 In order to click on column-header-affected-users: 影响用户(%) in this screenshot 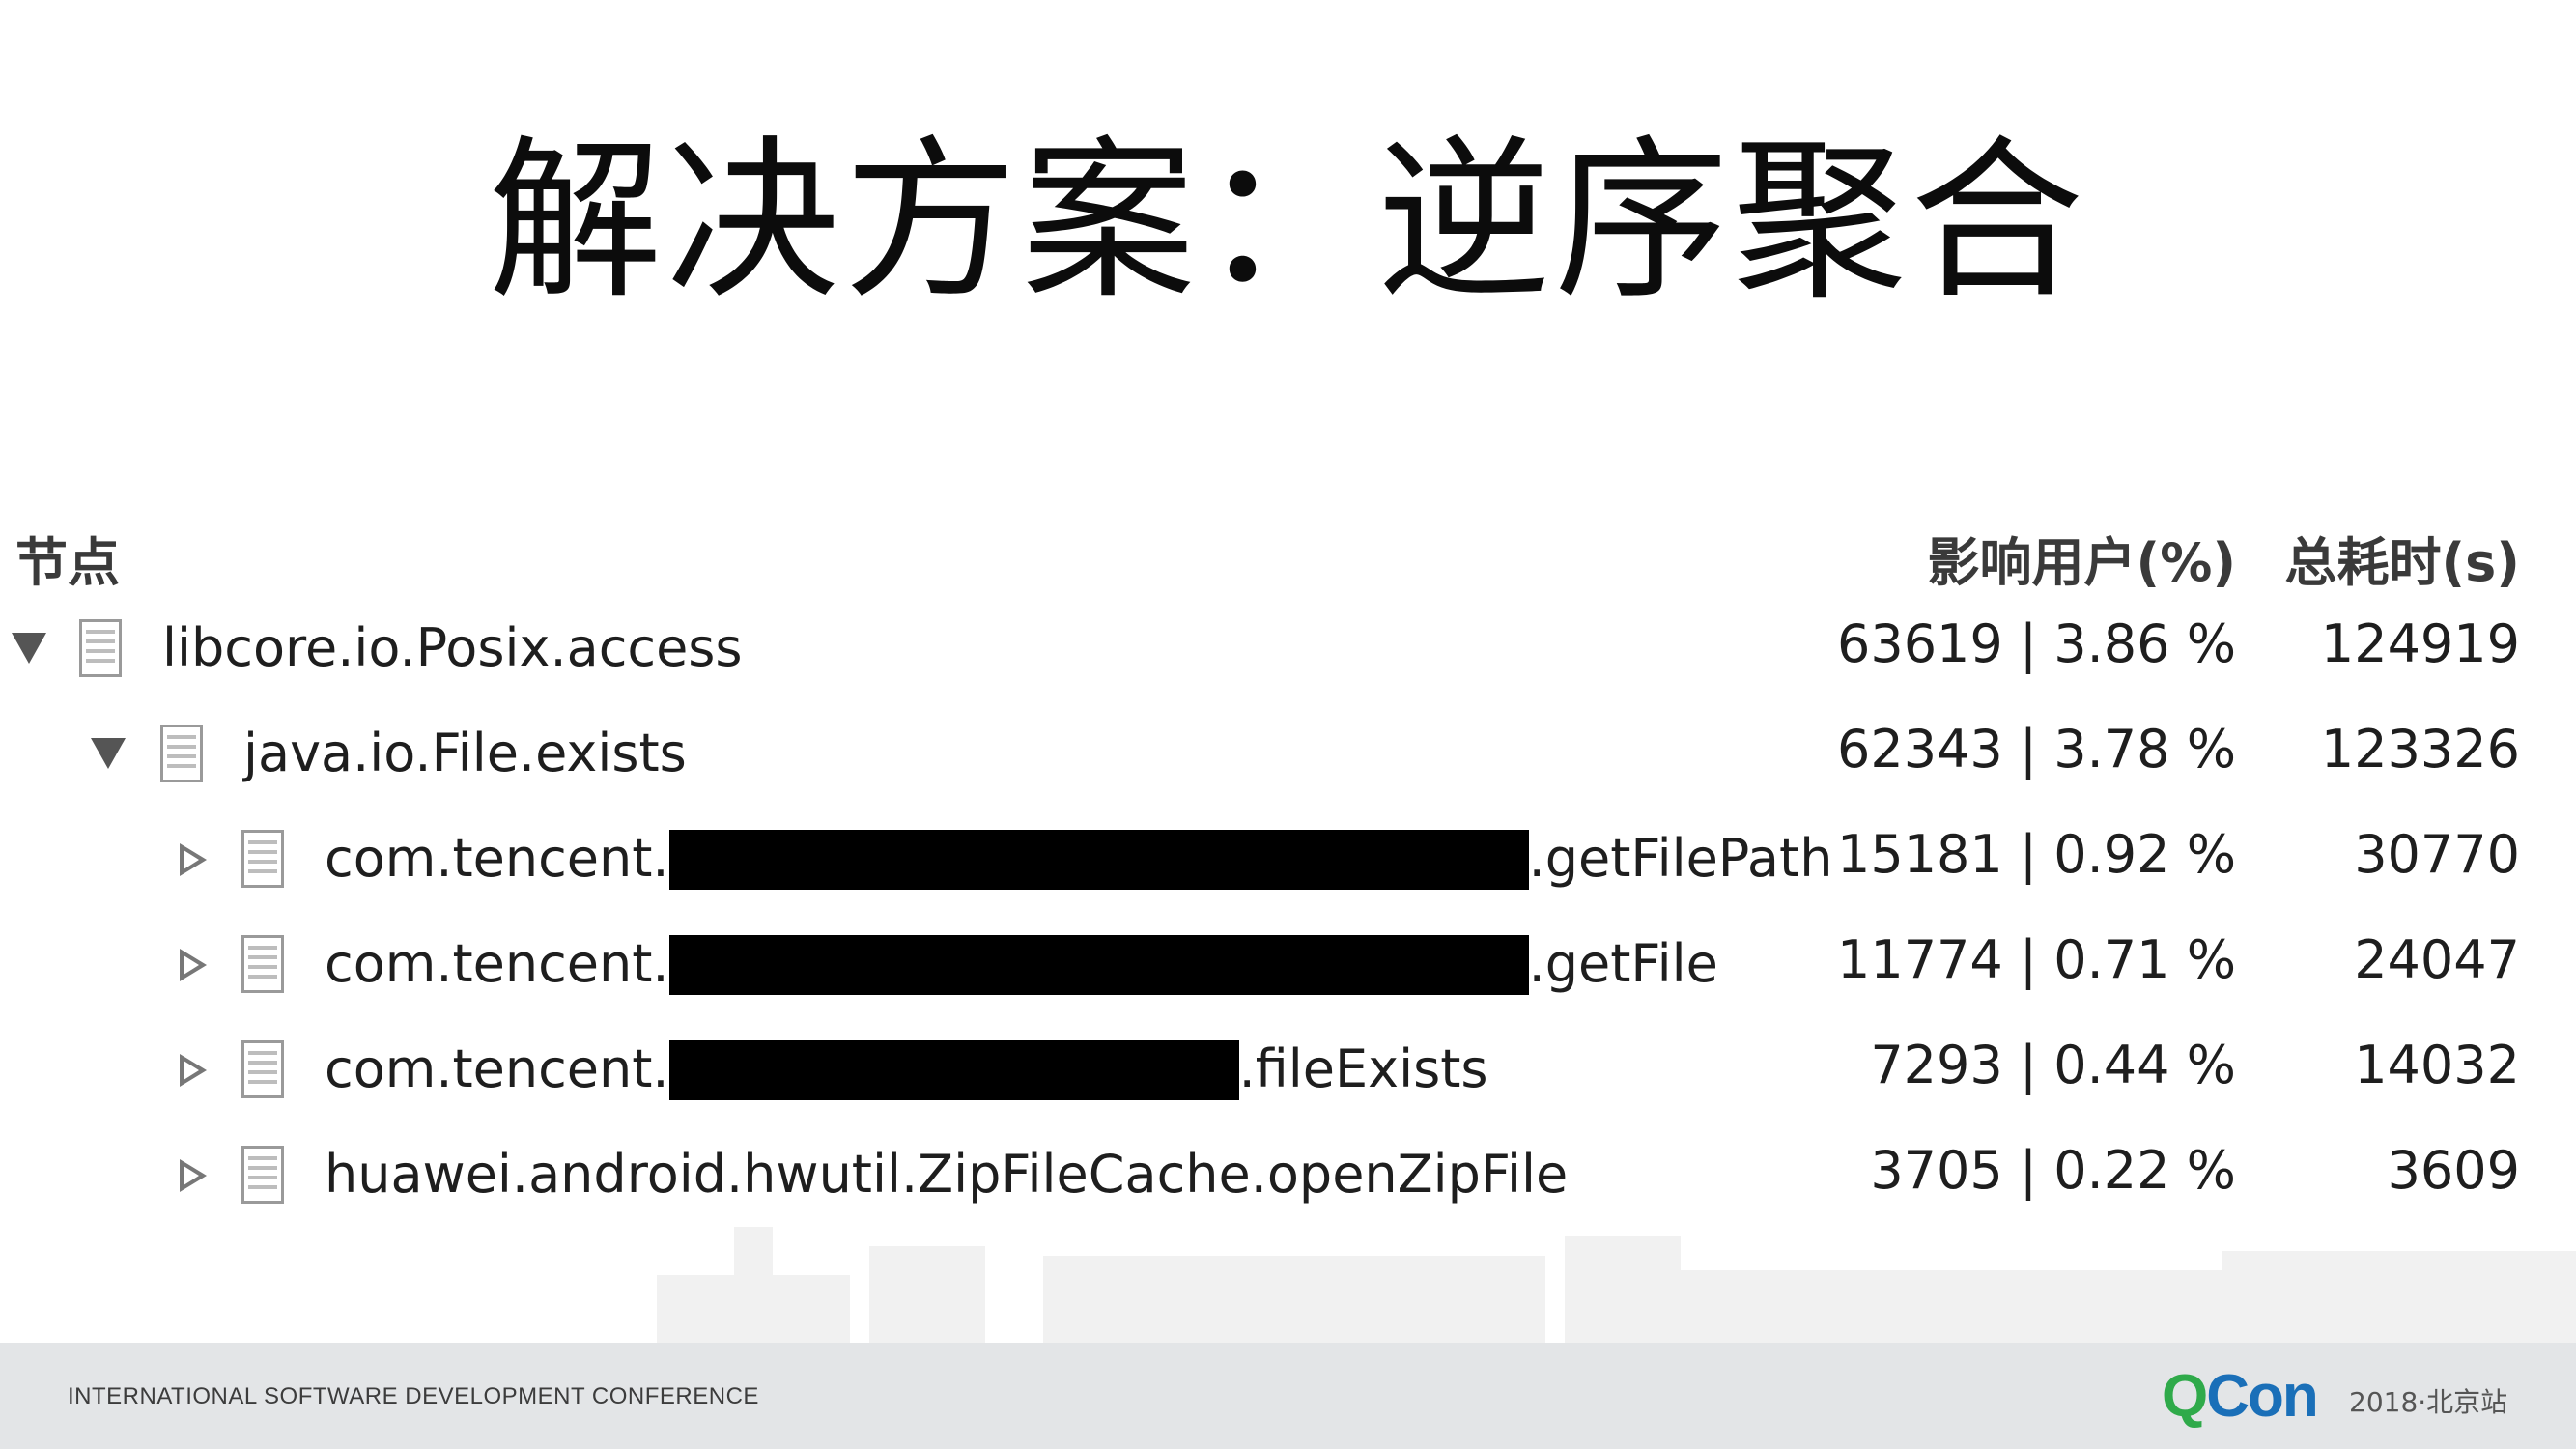, I will do `click(2082, 558)`.